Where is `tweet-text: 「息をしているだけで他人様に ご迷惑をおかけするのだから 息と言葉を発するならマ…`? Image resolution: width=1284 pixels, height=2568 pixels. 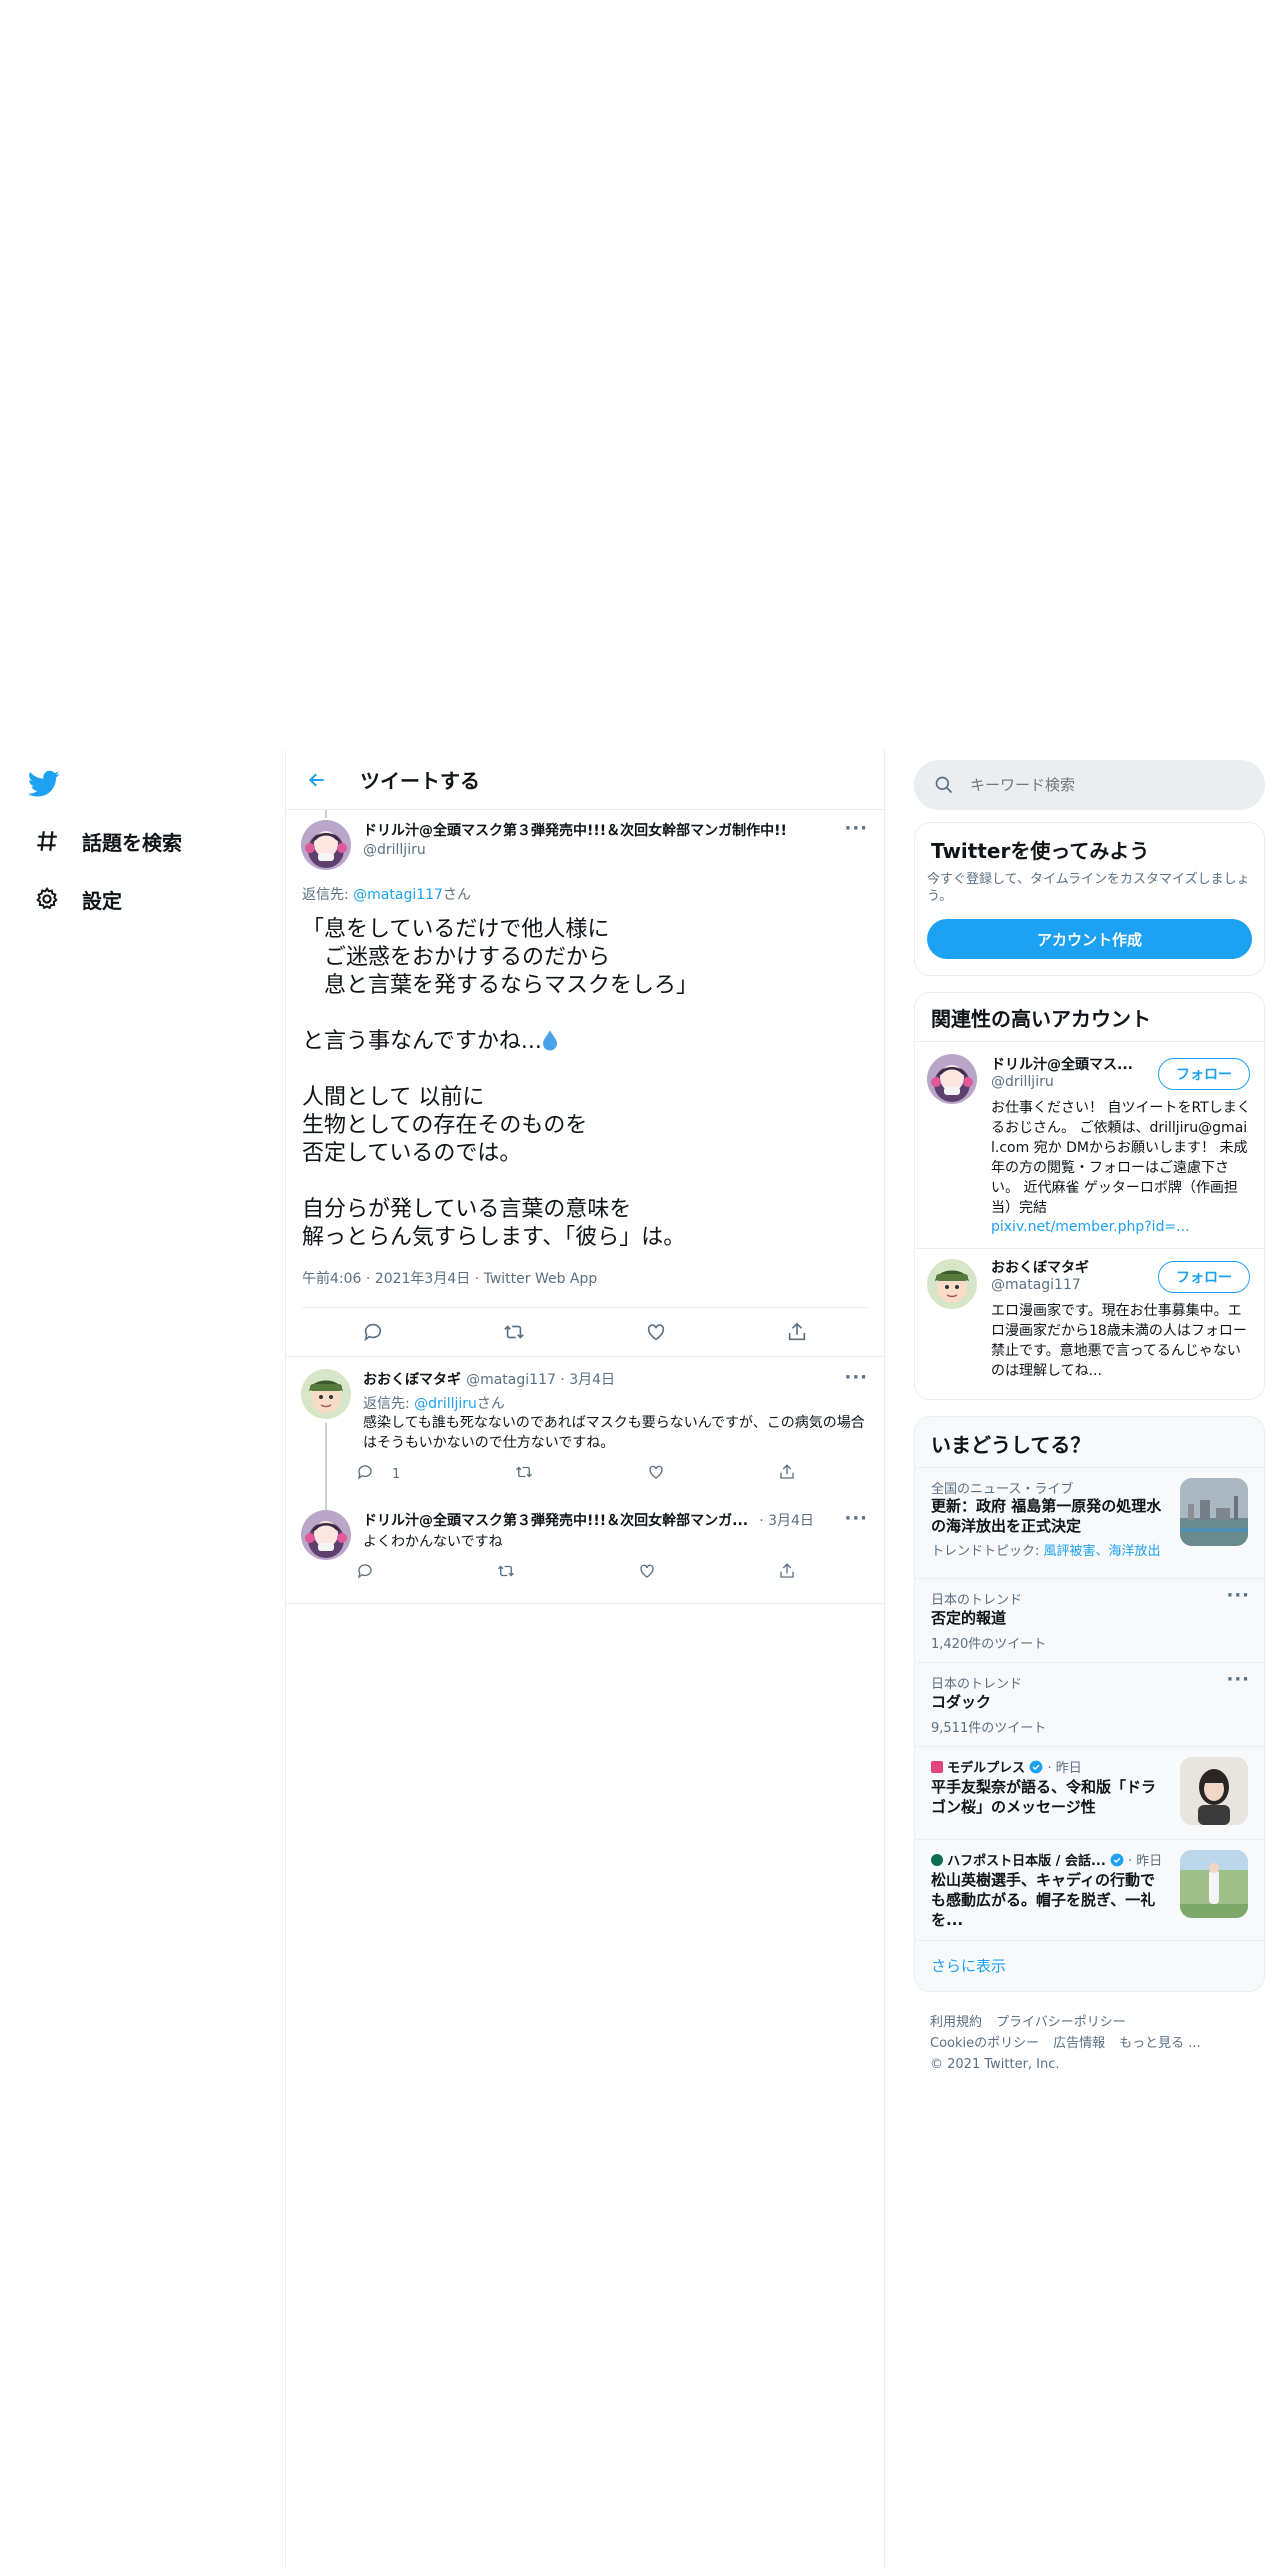 tweet-text: 「息をしているだけで他人様に ご迷惑をおかけするのだから 息と言葉を発するならマ… is located at coordinates (582, 1084).